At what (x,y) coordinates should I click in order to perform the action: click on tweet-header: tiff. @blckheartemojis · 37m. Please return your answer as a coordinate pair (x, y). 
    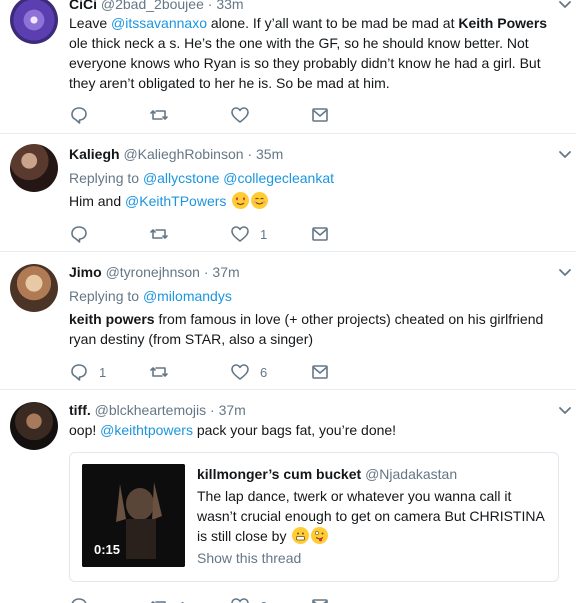
    Looking at the image, I should click on (157, 410).